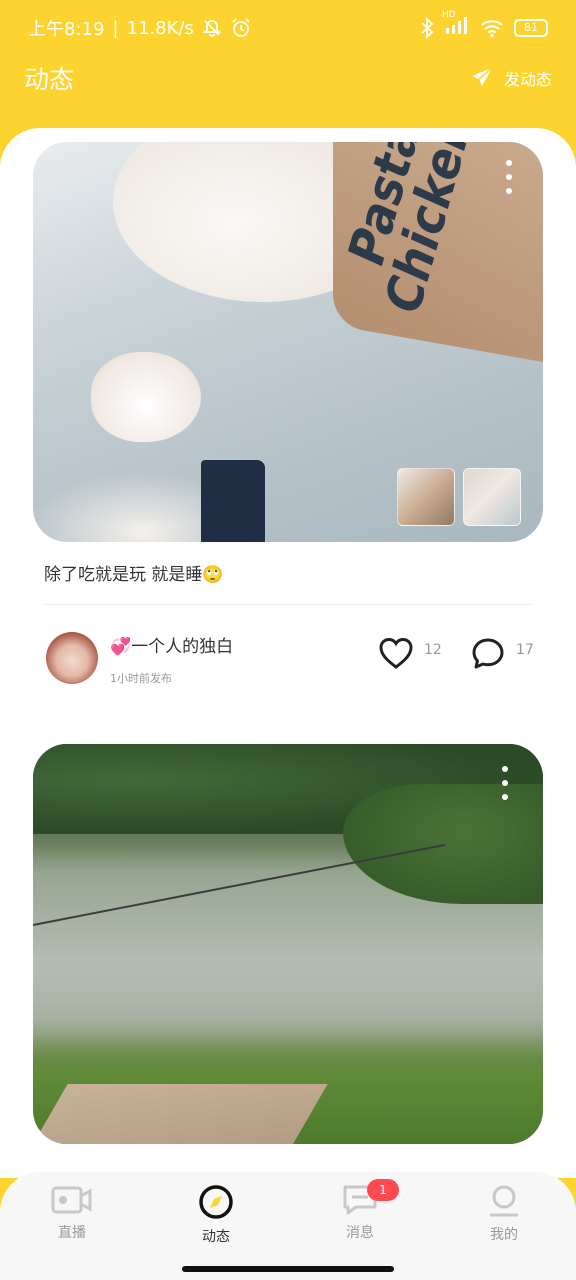  What do you see at coordinates (216, 1202) in the screenshot?
I see `compass-icon` at bounding box center [216, 1202].